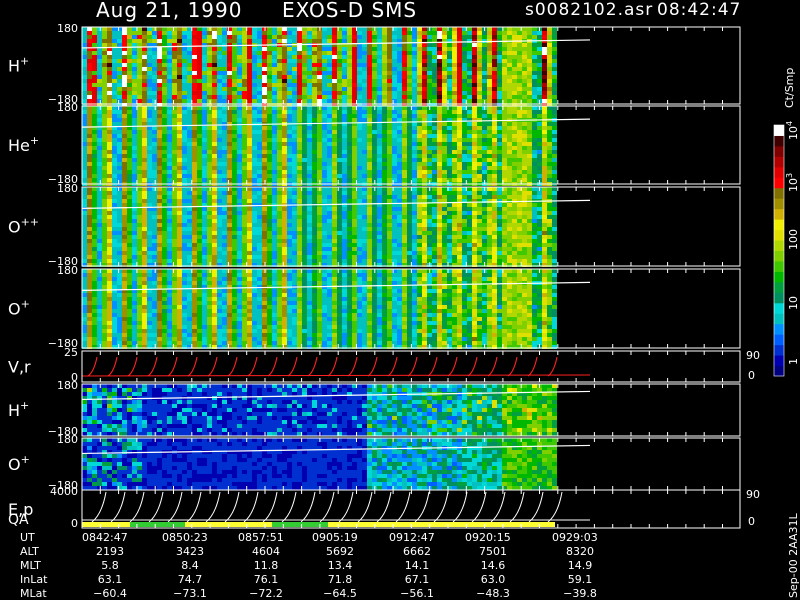 This screenshot has height=600, width=800. I want to click on ytick-max-2: 180, so click(67, 188).